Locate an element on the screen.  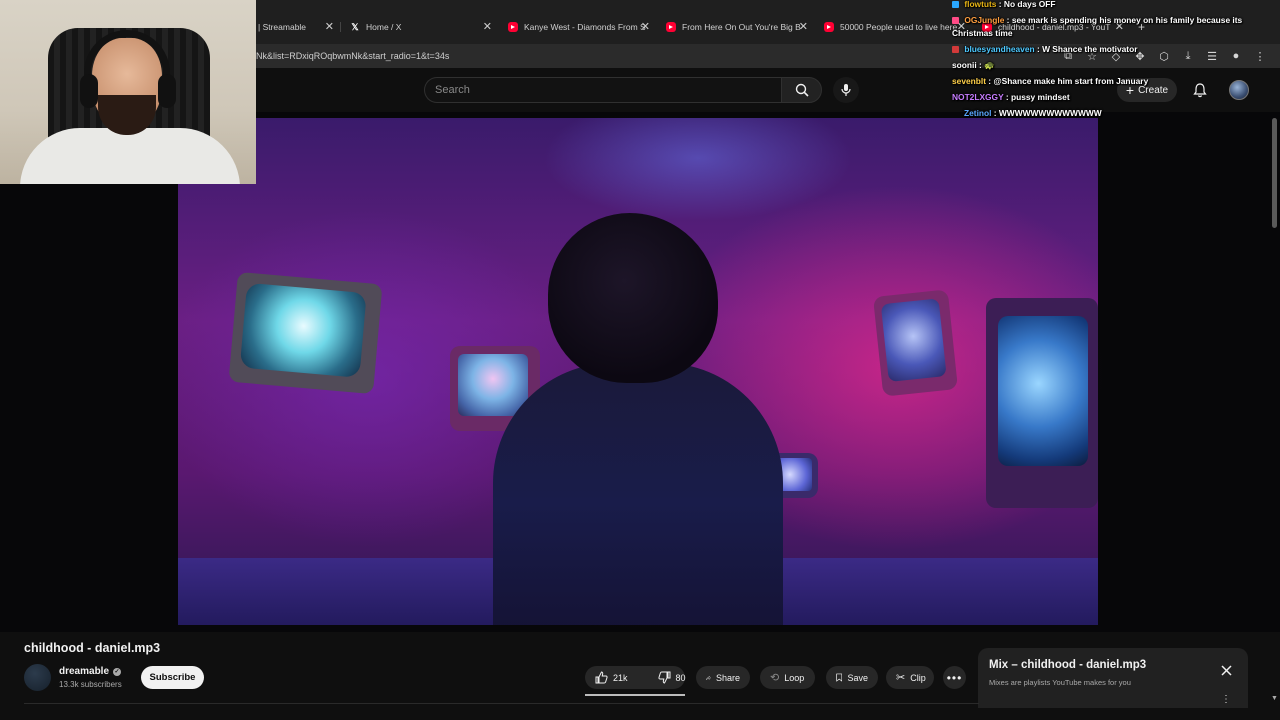
share-button: Share is located at coordinates (723, 677).